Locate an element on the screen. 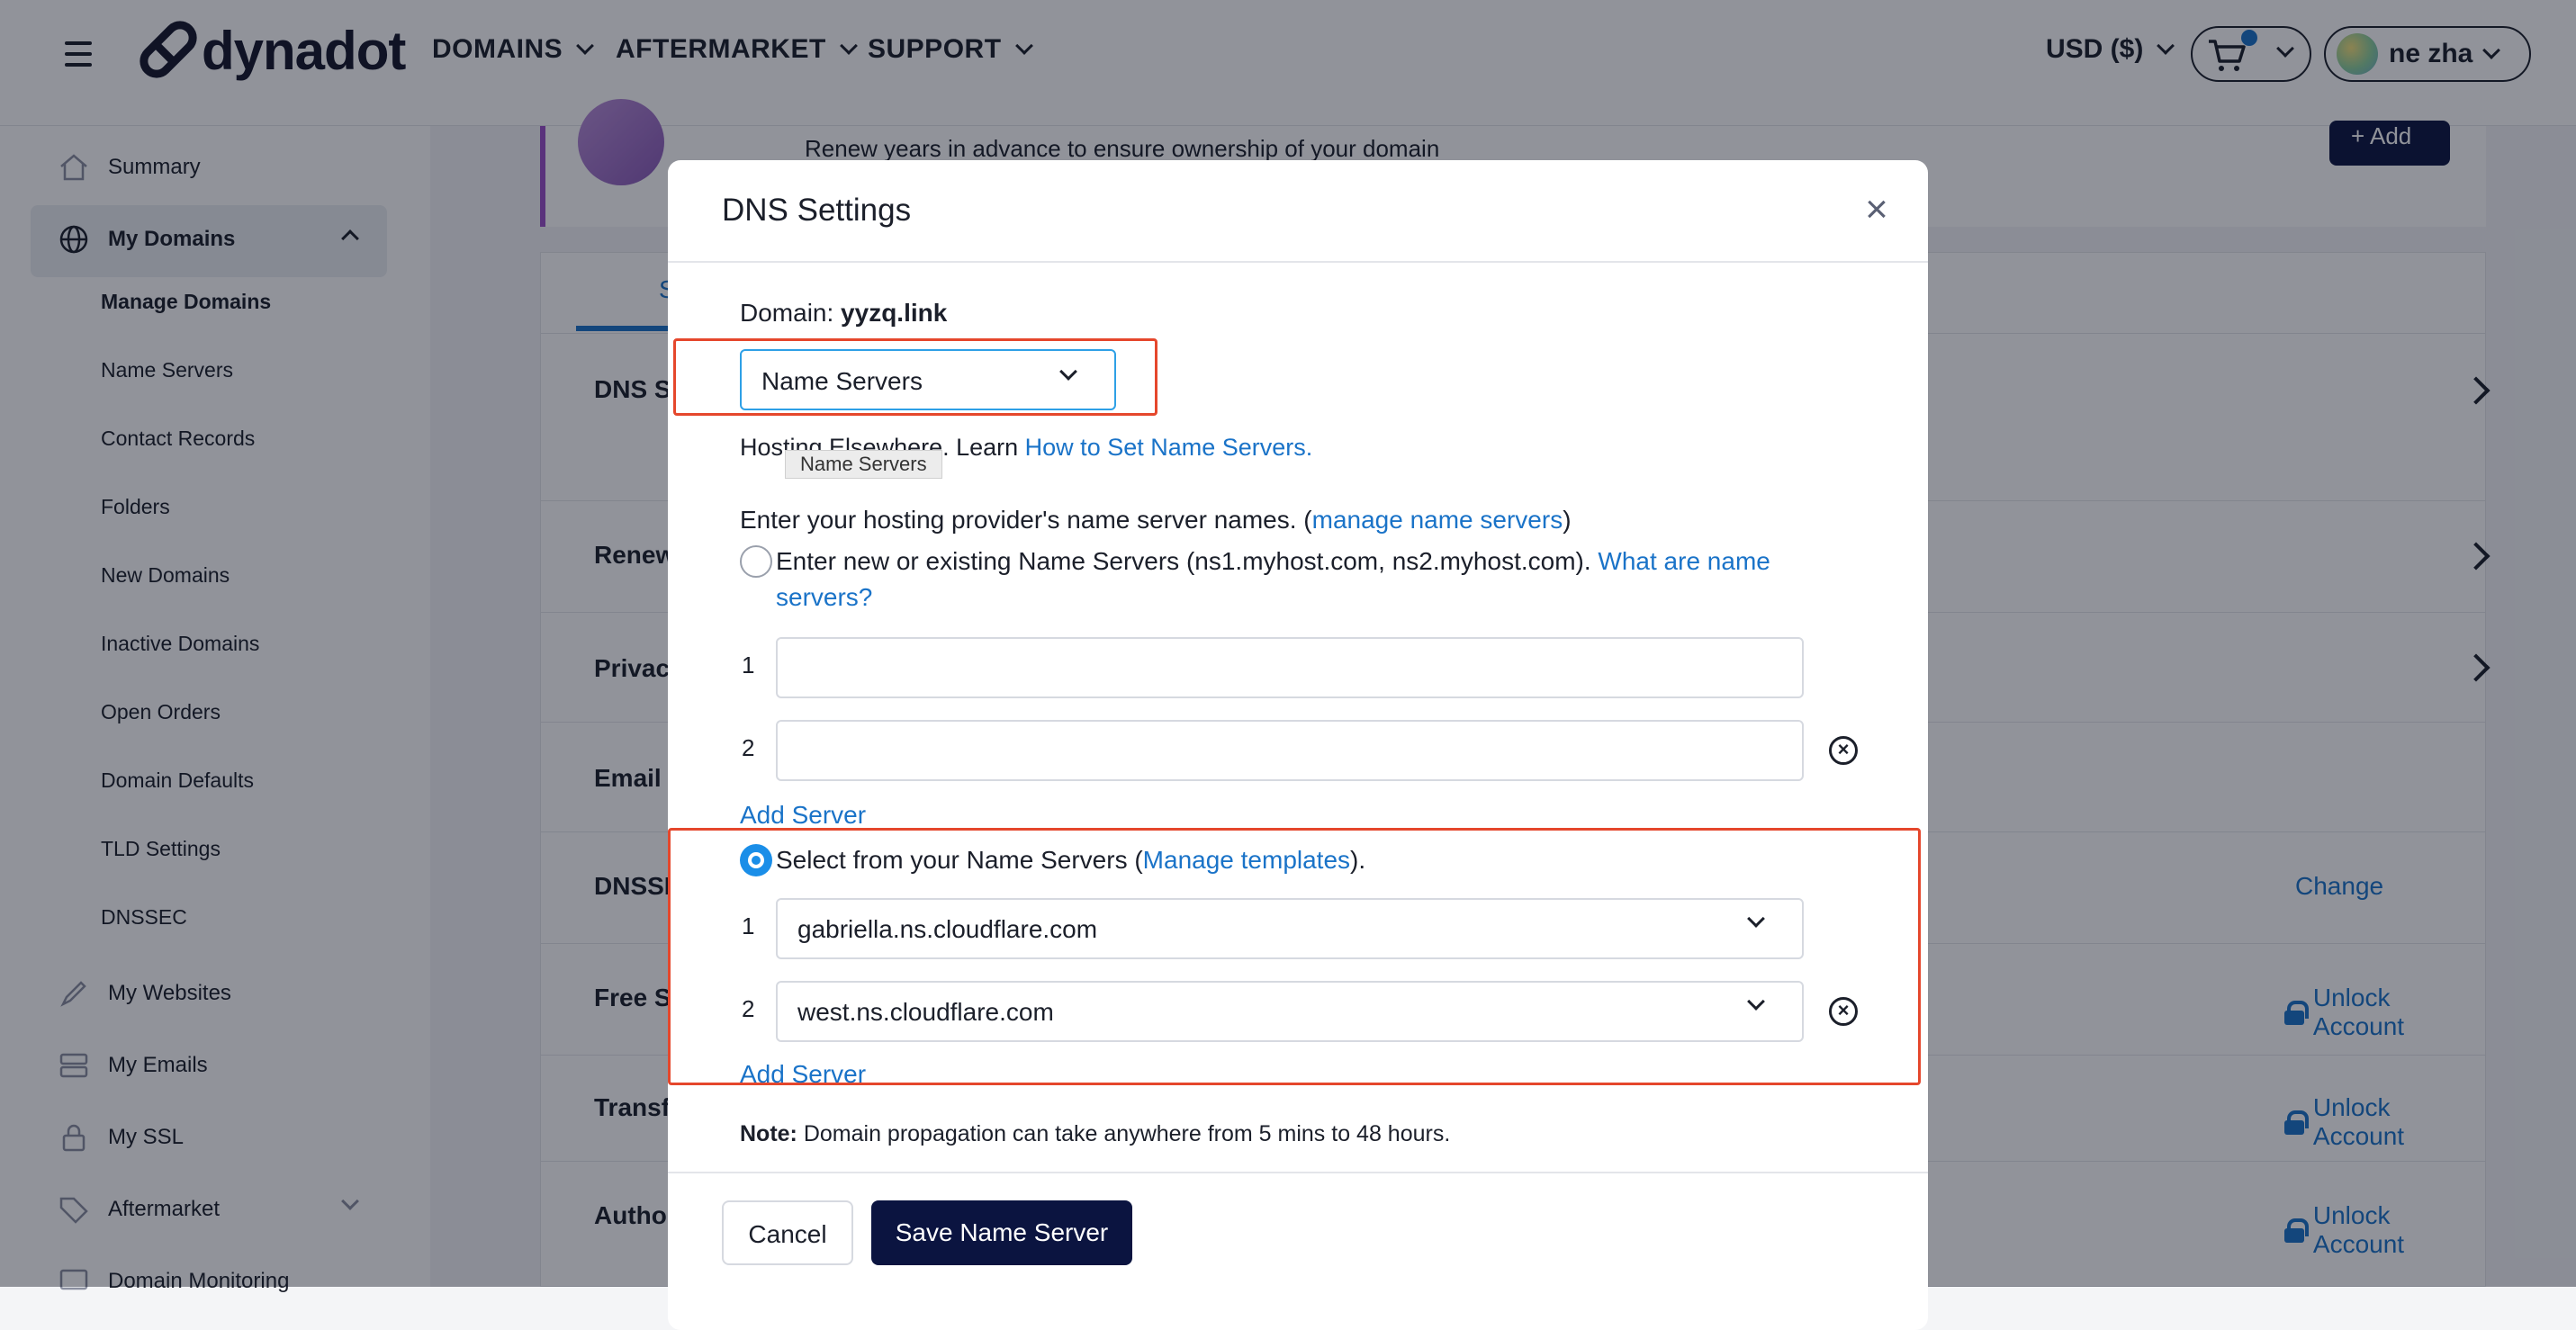 Image resolution: width=2576 pixels, height=1330 pixels. save-name-server-button: Save Name Server is located at coordinates (1001, 1232).